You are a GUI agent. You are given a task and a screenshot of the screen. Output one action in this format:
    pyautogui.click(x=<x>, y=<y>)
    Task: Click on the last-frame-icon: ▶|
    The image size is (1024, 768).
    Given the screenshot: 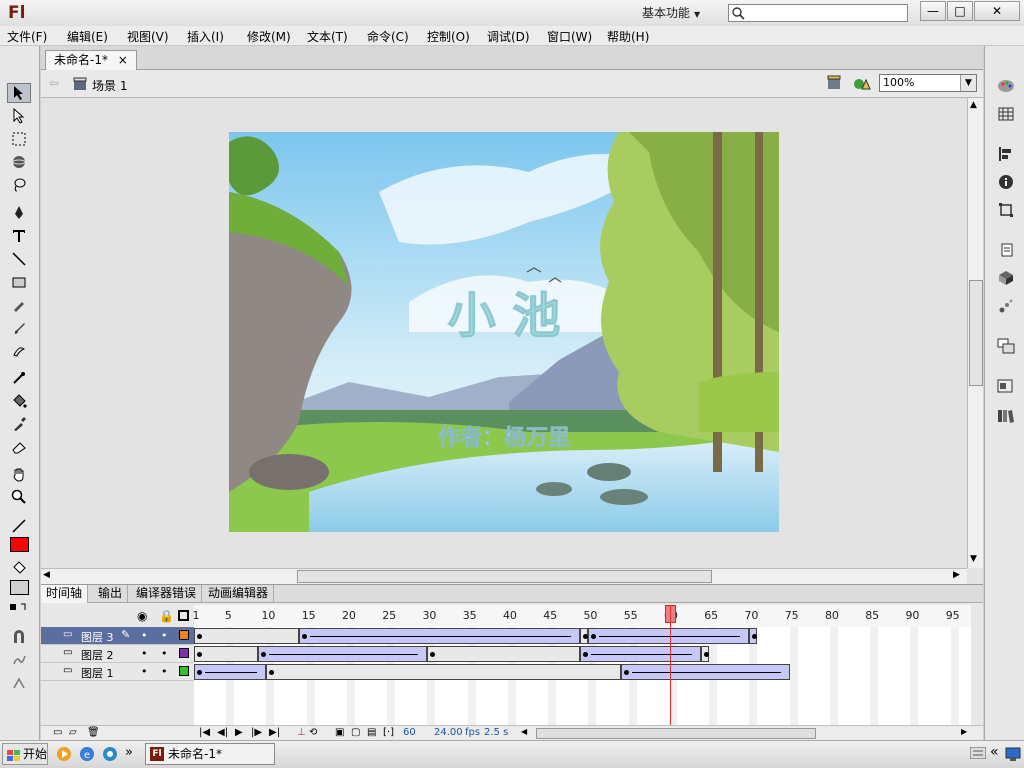 What is the action you would take?
    pyautogui.click(x=274, y=732)
    